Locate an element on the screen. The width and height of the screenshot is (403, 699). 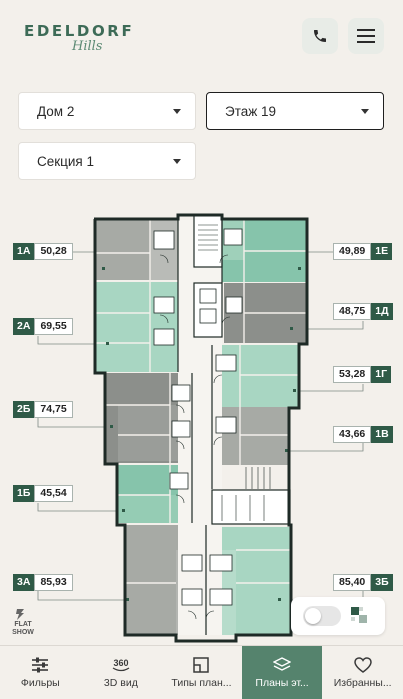
view-toggle-panel is located at coordinates (338, 616).